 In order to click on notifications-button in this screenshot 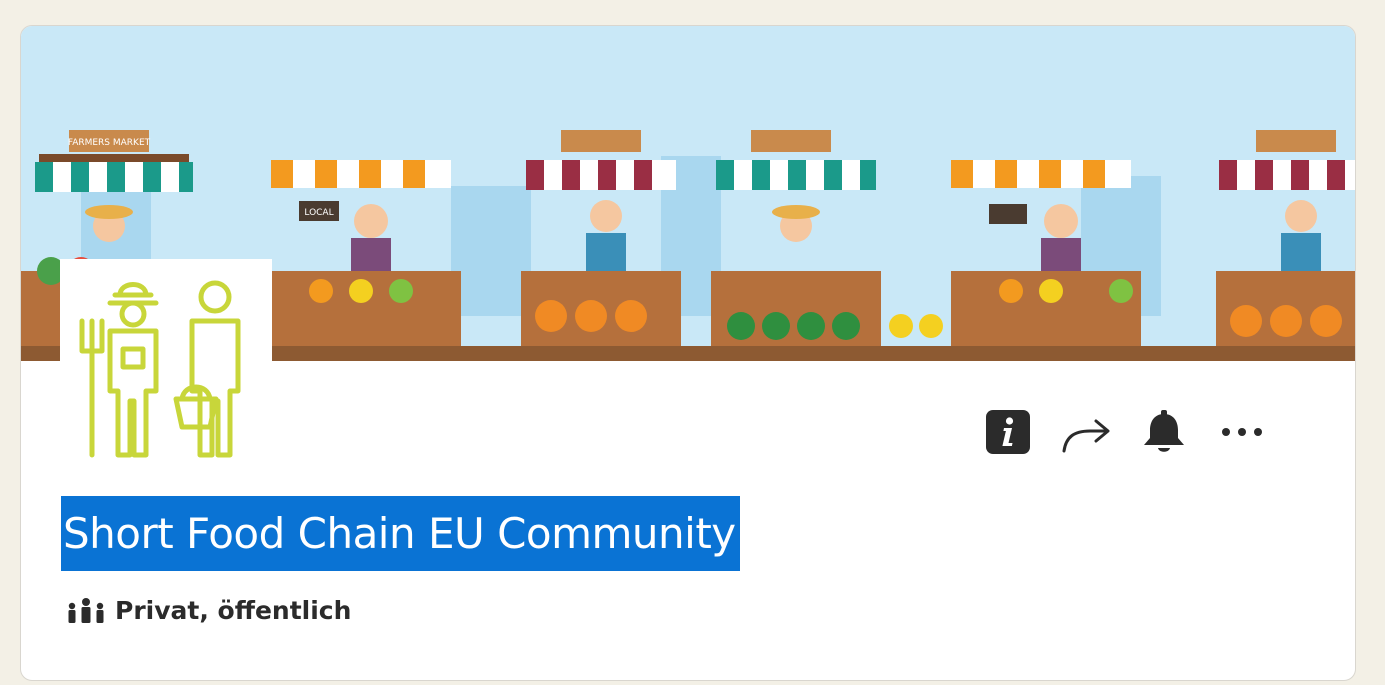, I will do `click(1164, 432)`.